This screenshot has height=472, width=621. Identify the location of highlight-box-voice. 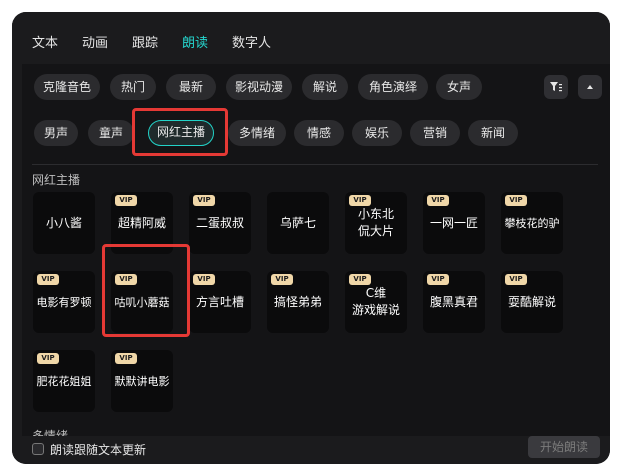
(146, 290).